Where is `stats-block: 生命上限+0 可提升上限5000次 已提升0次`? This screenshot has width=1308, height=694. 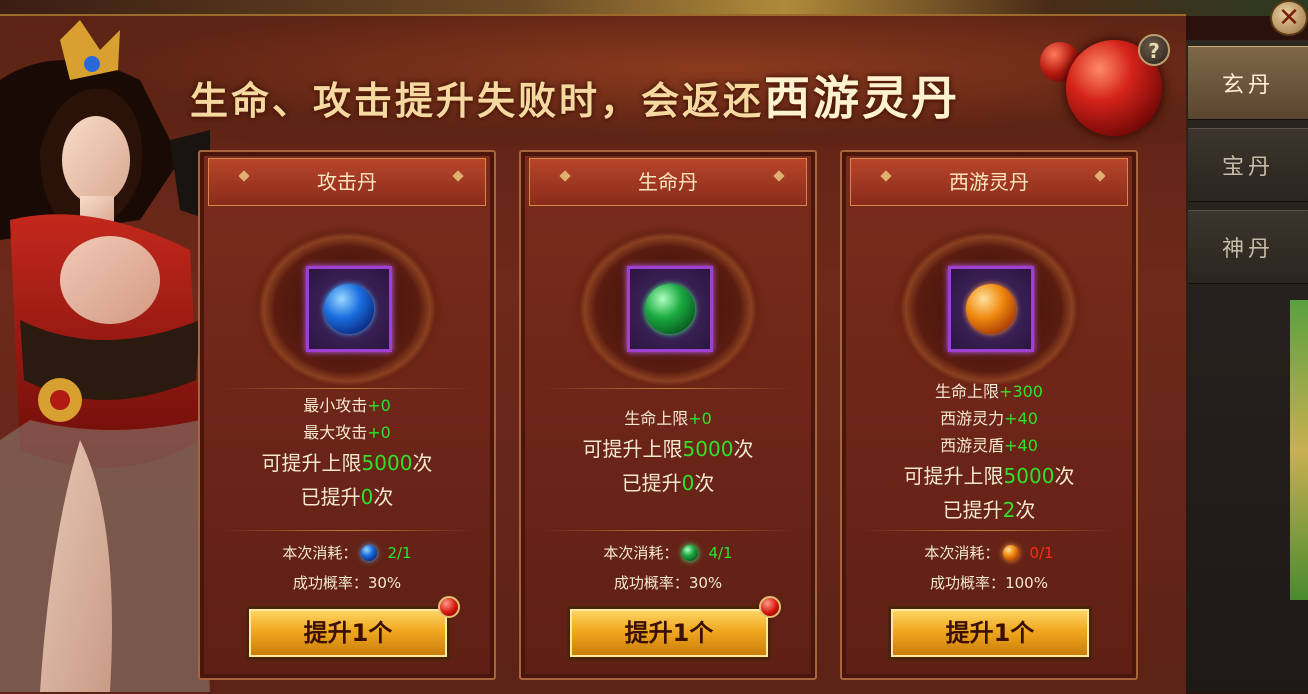
stats-block: 生命上限+0 可提升上限5000次 已提升0次 is located at coordinates (668, 452).